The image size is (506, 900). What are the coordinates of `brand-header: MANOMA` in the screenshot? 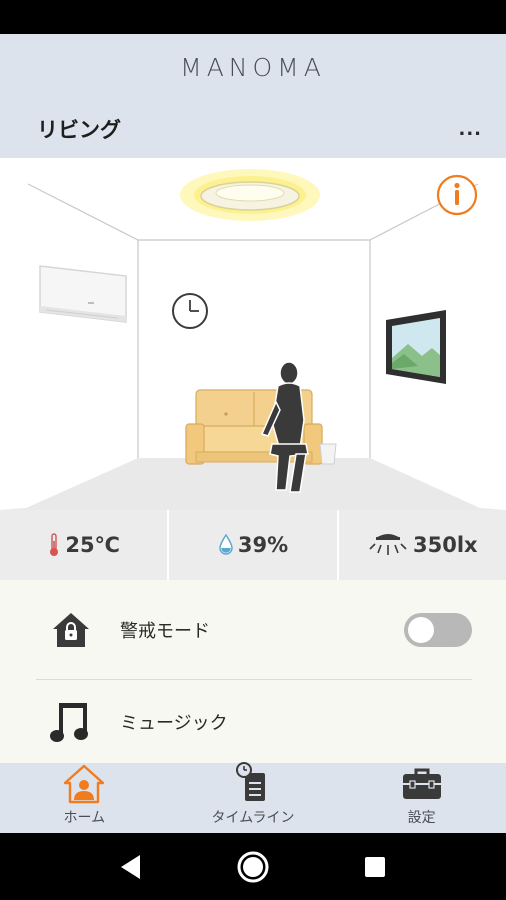 It's located at (253, 67).